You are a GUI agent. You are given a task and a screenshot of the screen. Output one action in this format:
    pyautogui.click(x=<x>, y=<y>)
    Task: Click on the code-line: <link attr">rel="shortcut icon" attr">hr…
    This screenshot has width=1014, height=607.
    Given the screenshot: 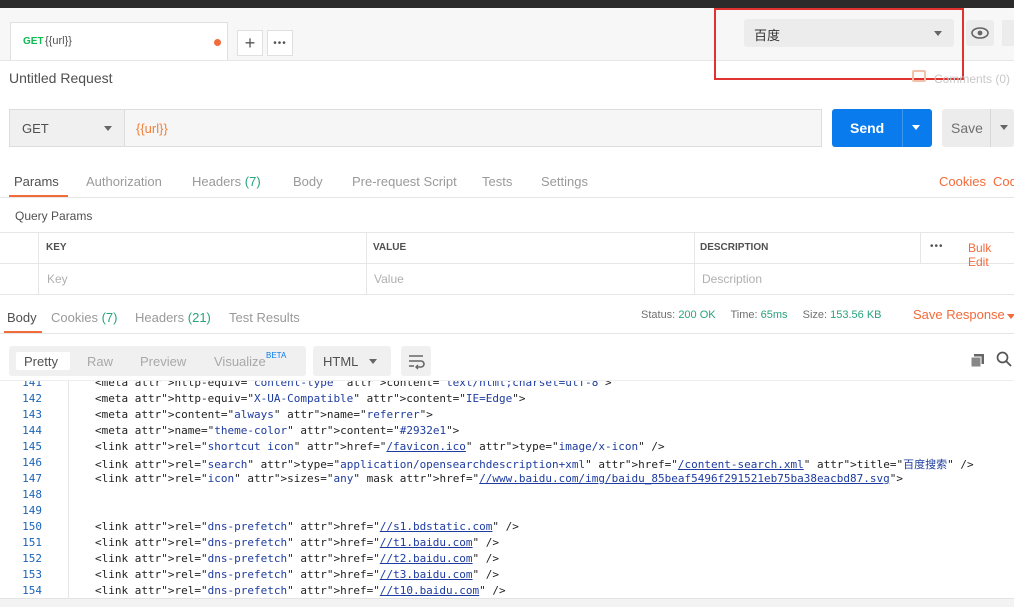 What is the action you would take?
    pyautogui.click(x=380, y=446)
    